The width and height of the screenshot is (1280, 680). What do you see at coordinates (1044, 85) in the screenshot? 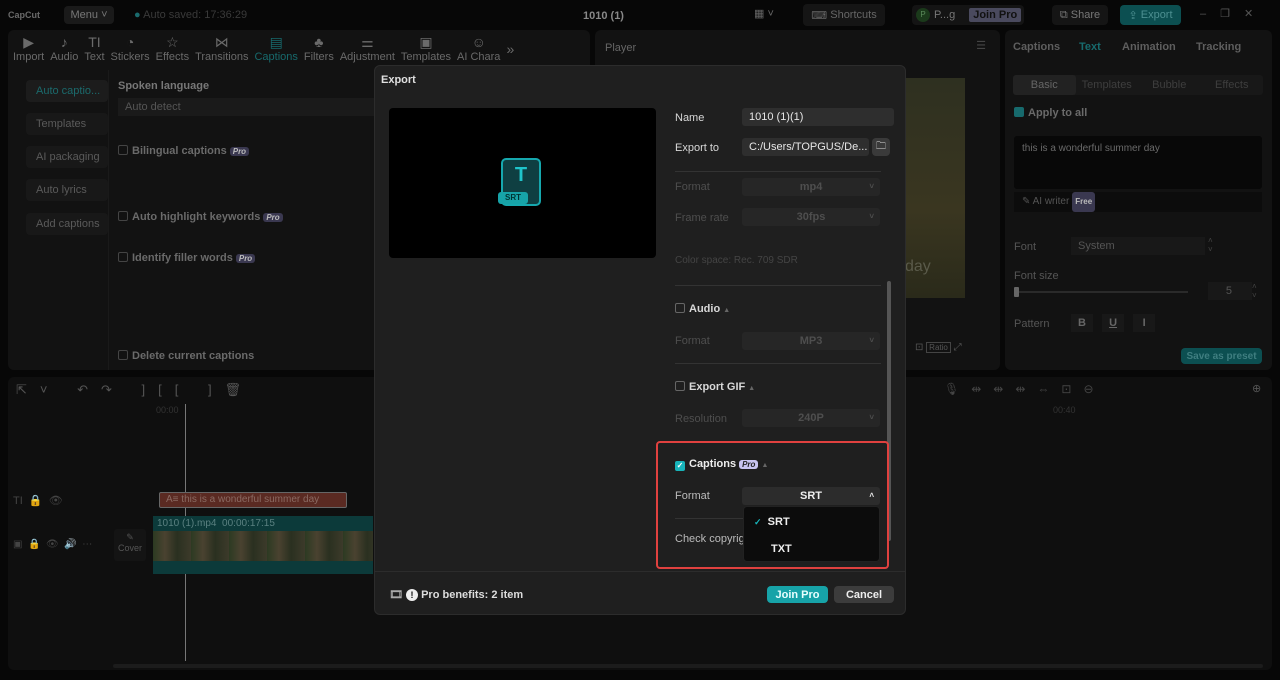
I see `subtab-basic: Basic` at bounding box center [1044, 85].